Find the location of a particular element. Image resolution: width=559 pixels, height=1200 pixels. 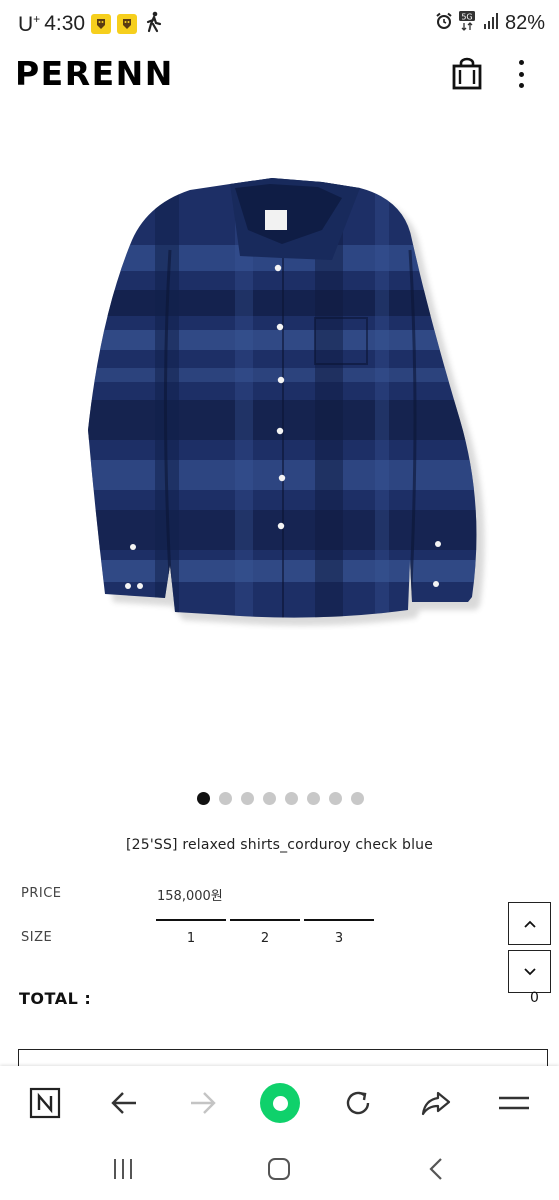

browser-toolbar is located at coordinates (279, 1104).